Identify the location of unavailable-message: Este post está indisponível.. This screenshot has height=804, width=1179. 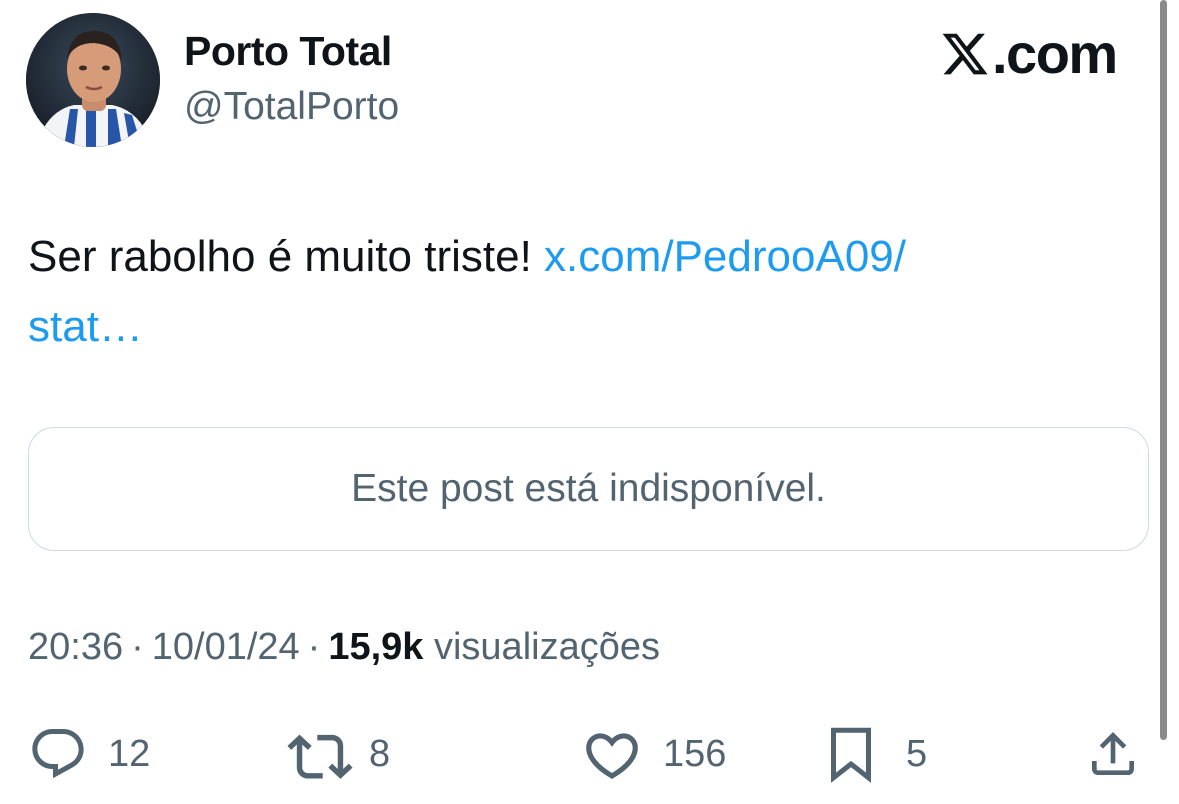
(588, 488).